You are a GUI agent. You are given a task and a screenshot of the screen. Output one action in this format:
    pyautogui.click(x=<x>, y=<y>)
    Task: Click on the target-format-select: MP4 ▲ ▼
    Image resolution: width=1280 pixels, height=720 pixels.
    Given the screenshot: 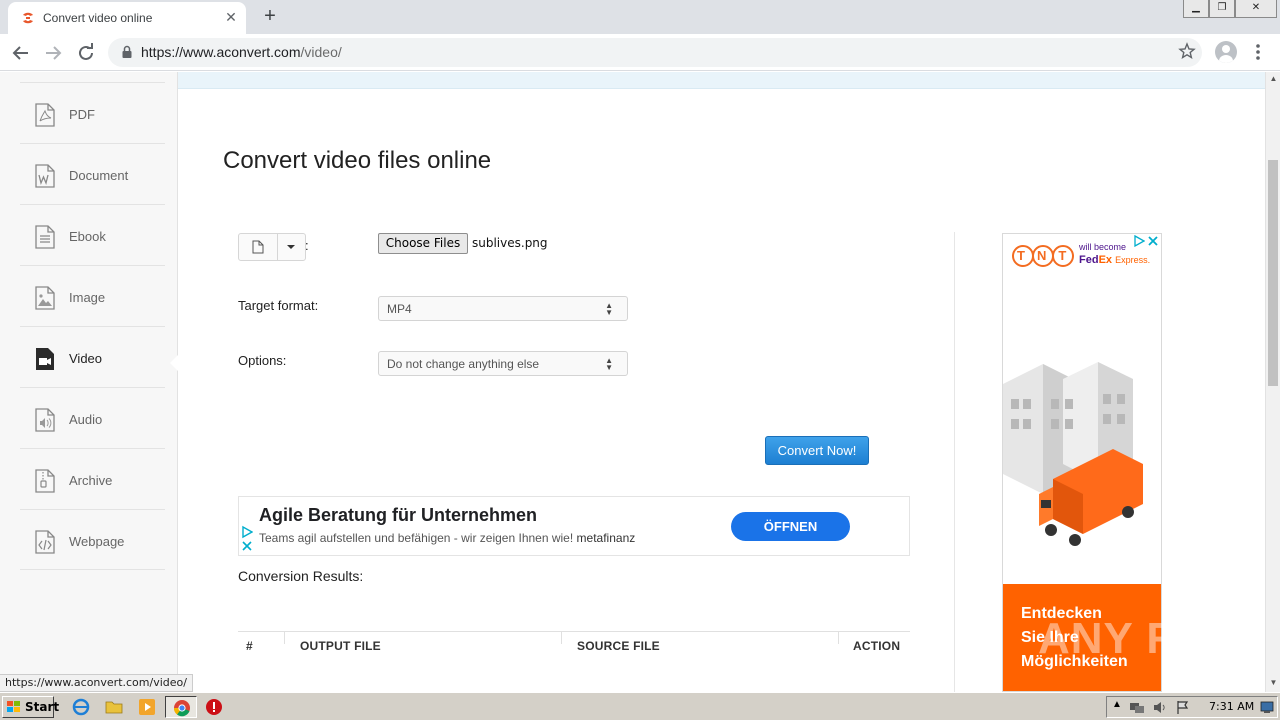 What is the action you would take?
    pyautogui.click(x=503, y=308)
    